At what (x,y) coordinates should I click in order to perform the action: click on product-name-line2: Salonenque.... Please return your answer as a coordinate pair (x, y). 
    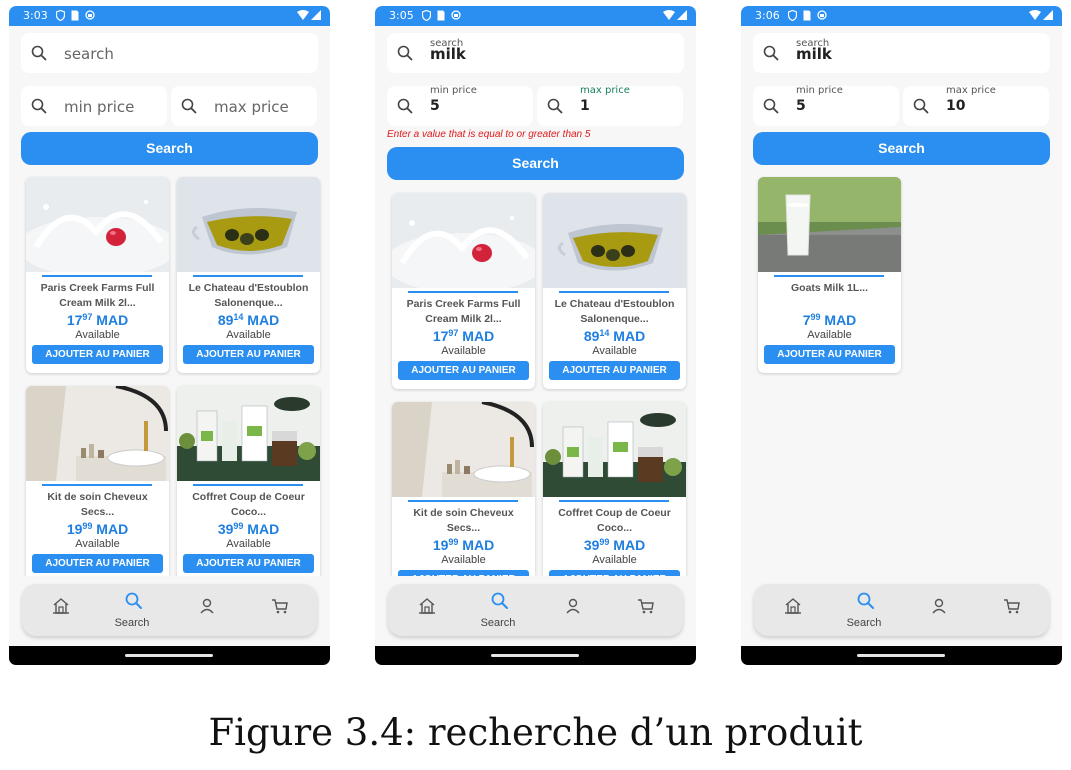
    Looking at the image, I should click on (614, 319).